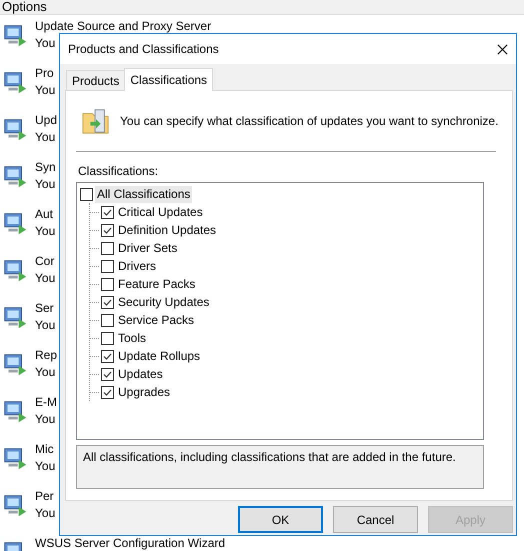  I want to click on tree-item: Critical Updates, so click(160, 212).